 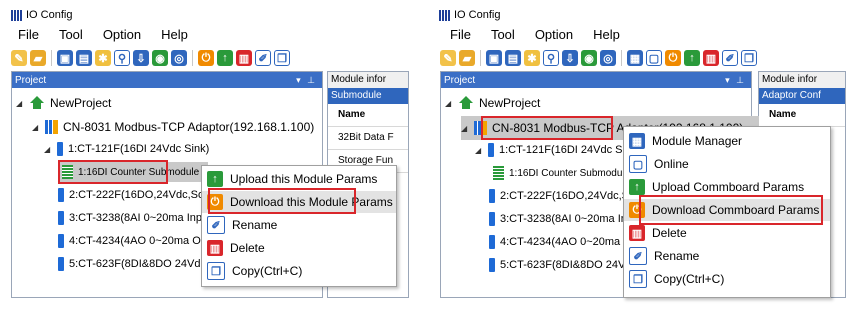 I want to click on tree-module: ◢ 1:CT-121F(16DI 24Vdc Sink), so click(x=126, y=149).